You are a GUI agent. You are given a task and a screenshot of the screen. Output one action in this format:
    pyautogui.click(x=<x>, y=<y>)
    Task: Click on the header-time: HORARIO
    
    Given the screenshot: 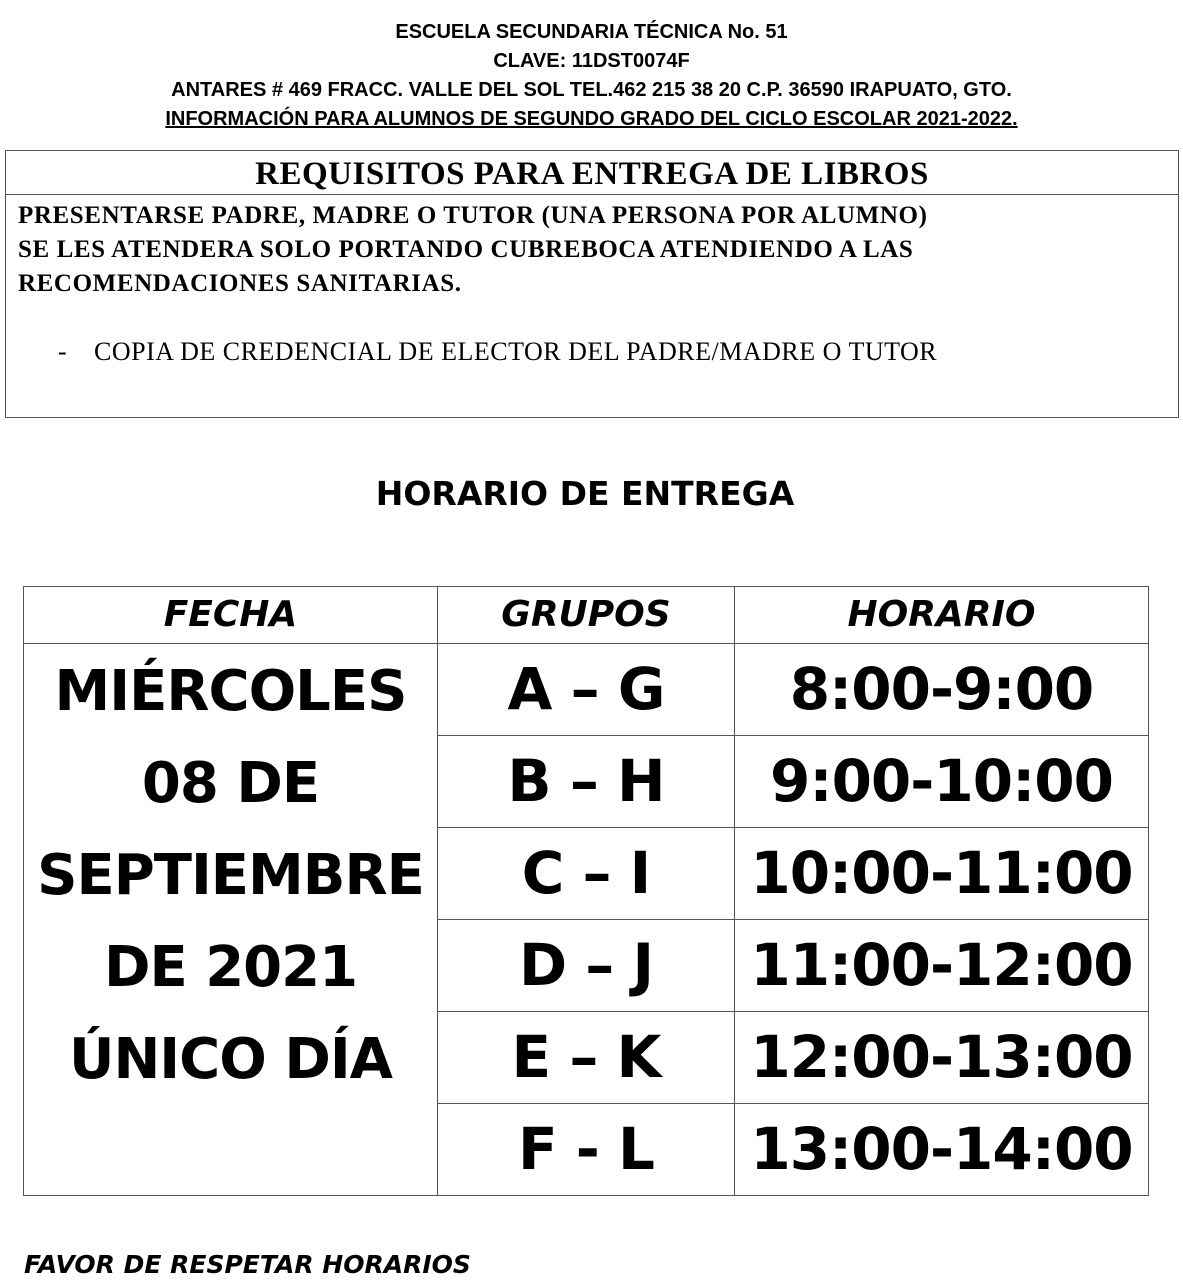 What is the action you would take?
    pyautogui.click(x=941, y=615)
    